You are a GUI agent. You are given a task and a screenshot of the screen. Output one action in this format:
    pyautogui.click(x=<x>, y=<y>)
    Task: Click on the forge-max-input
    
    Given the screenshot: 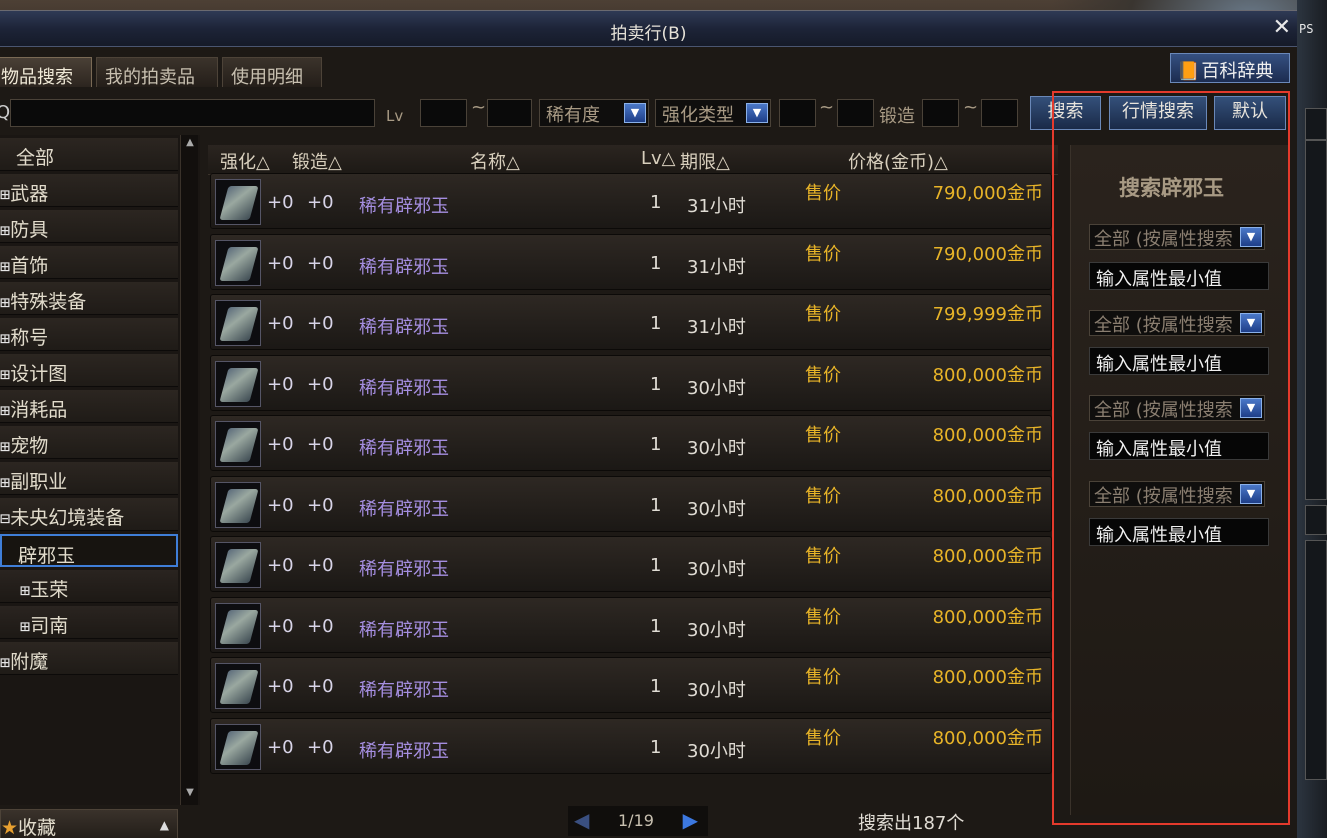 What is the action you would take?
    pyautogui.click(x=999, y=113)
    